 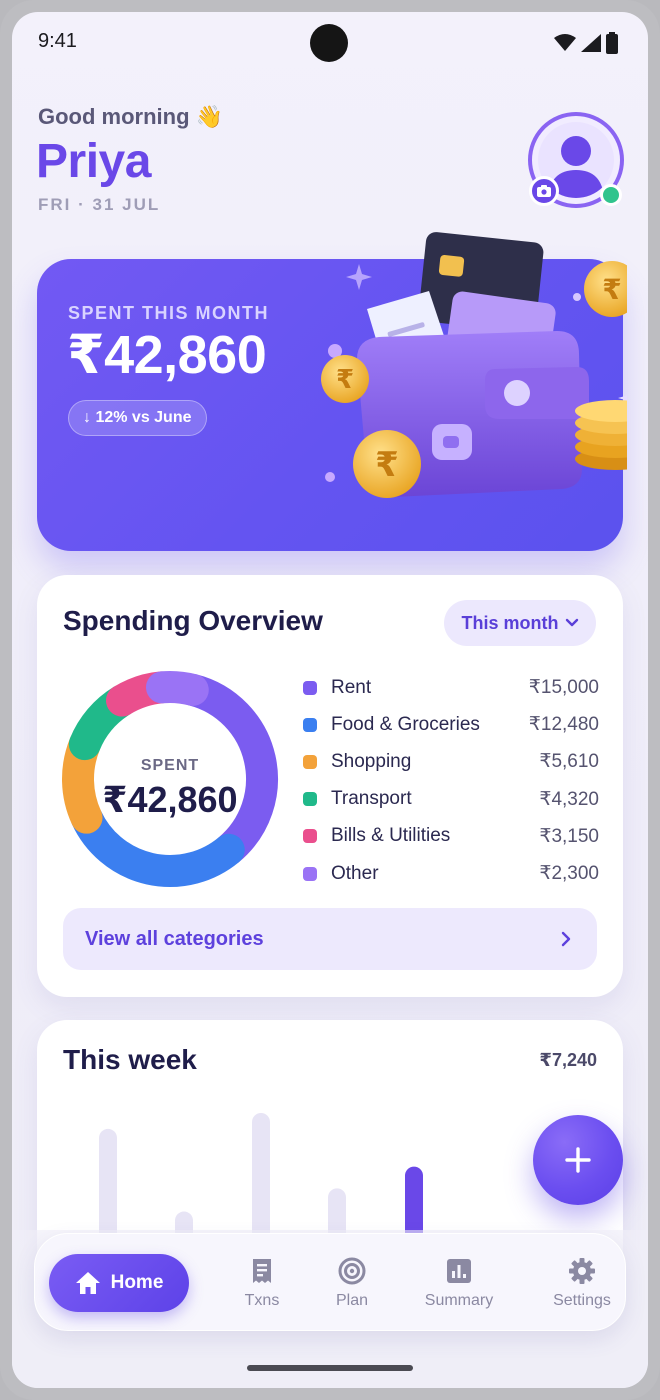 What do you see at coordinates (569, 799) in the screenshot?
I see `legend-category-amount: ₹4,320` at bounding box center [569, 799].